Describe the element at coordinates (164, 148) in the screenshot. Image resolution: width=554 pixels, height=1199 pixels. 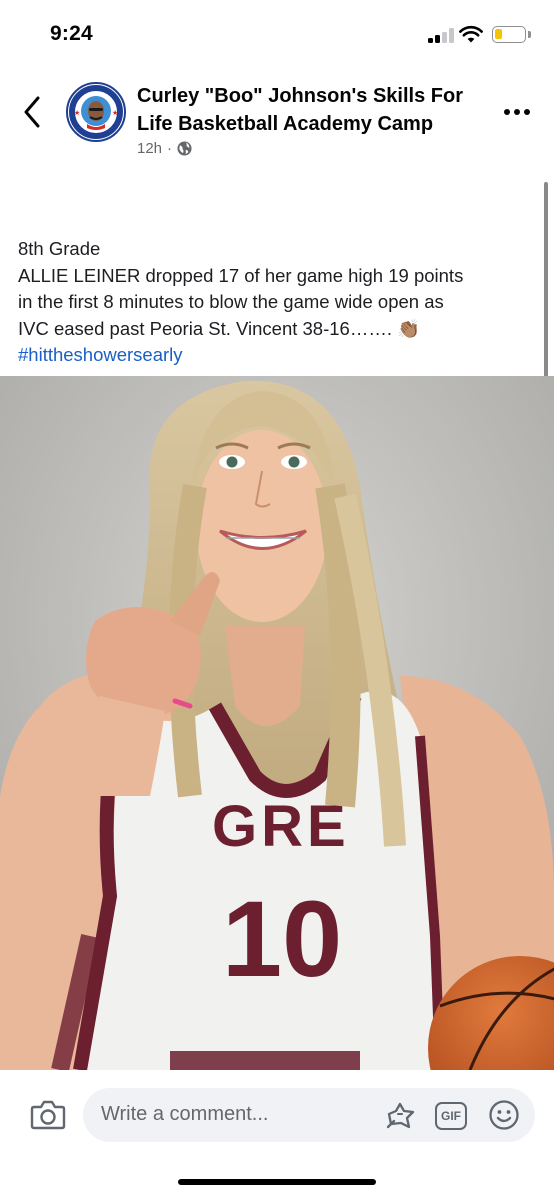
I see `post-meta: 12h ·` at that location.